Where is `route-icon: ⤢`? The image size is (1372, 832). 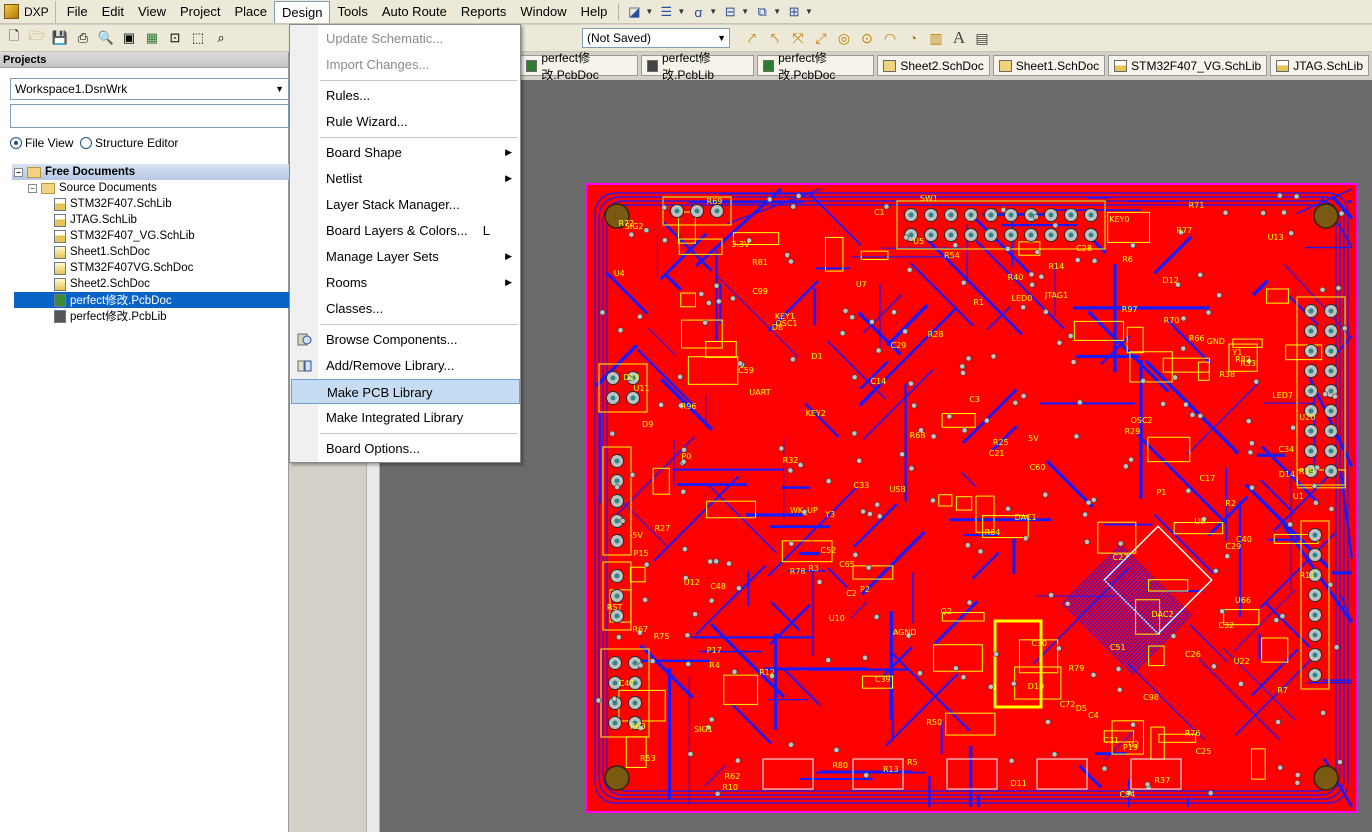 route-icon: ⤢ is located at coordinates (821, 38).